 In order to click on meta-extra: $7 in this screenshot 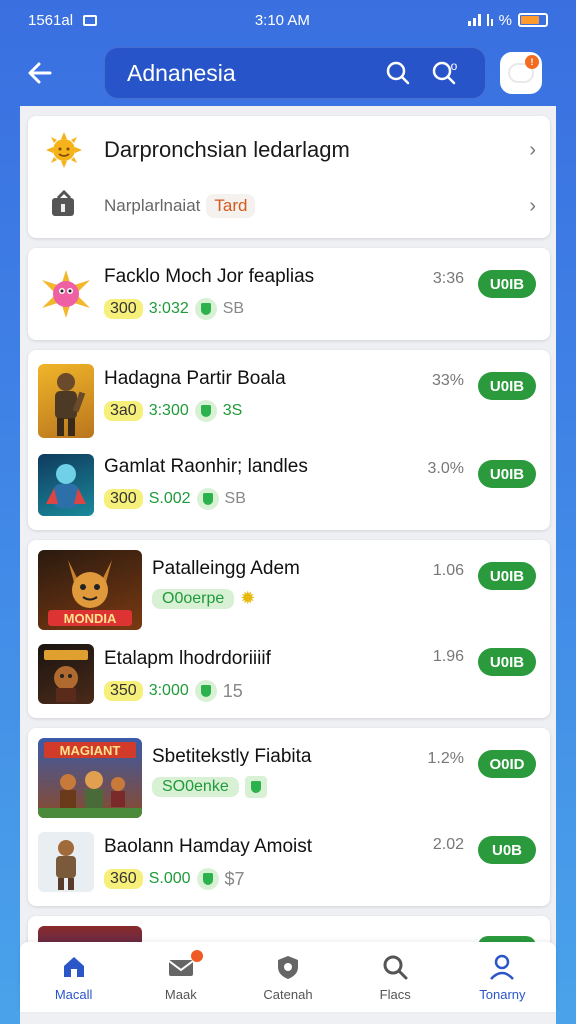, I will do `click(234, 878)`.